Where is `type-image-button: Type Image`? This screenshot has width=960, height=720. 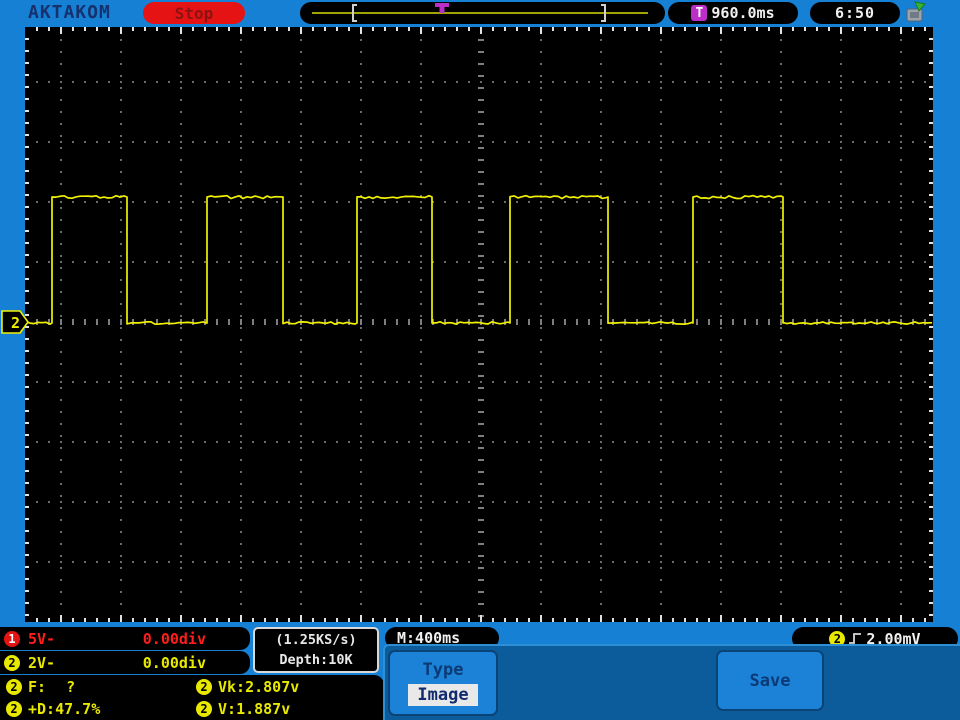
type-image-button: Type Image is located at coordinates (443, 683).